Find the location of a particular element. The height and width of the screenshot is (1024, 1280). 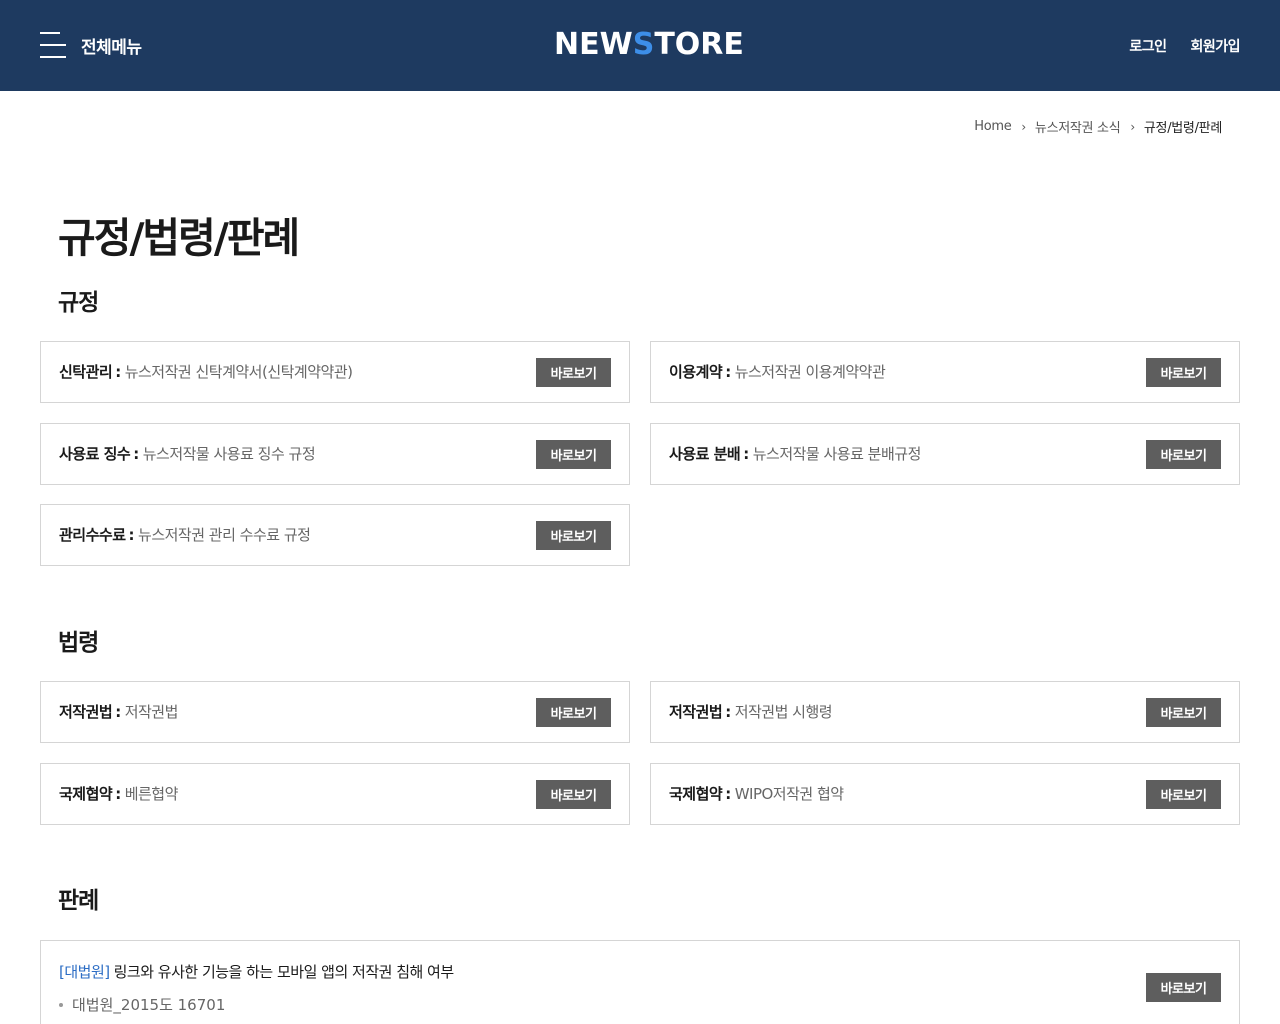

page-title: 규정/법령/판례 is located at coordinates (179, 238).